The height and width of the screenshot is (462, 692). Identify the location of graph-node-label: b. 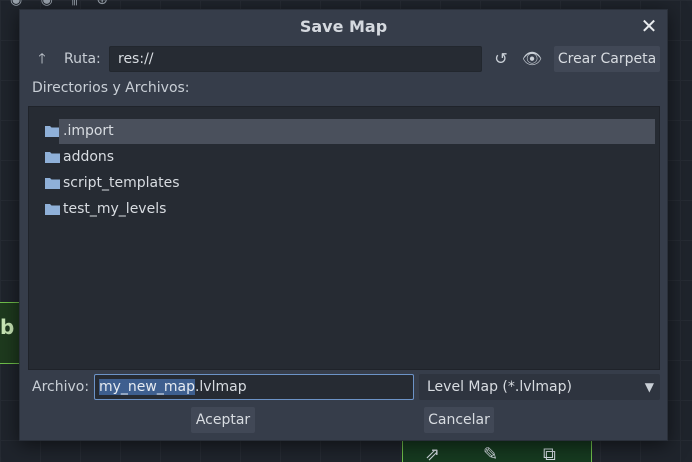
(7, 327).